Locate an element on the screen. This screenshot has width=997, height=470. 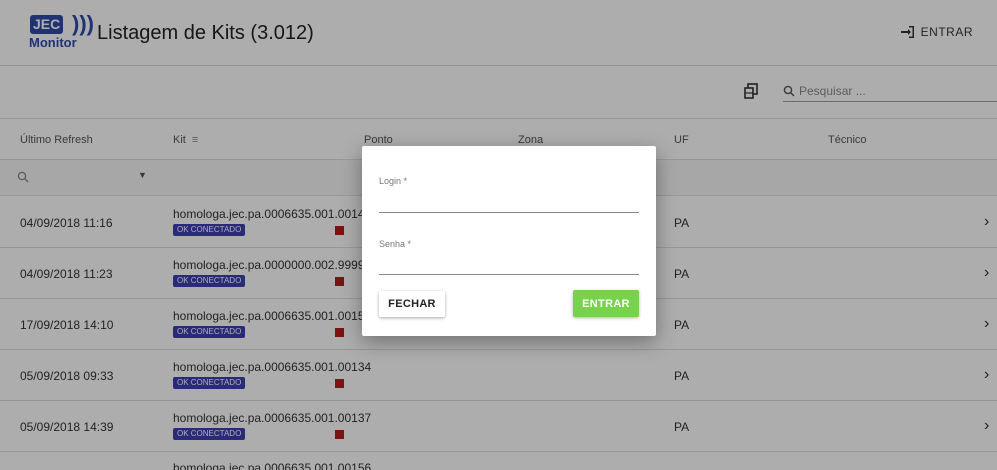
login-dialog: Login * Senha * FECHAR ENTRAR is located at coordinates (509, 241).